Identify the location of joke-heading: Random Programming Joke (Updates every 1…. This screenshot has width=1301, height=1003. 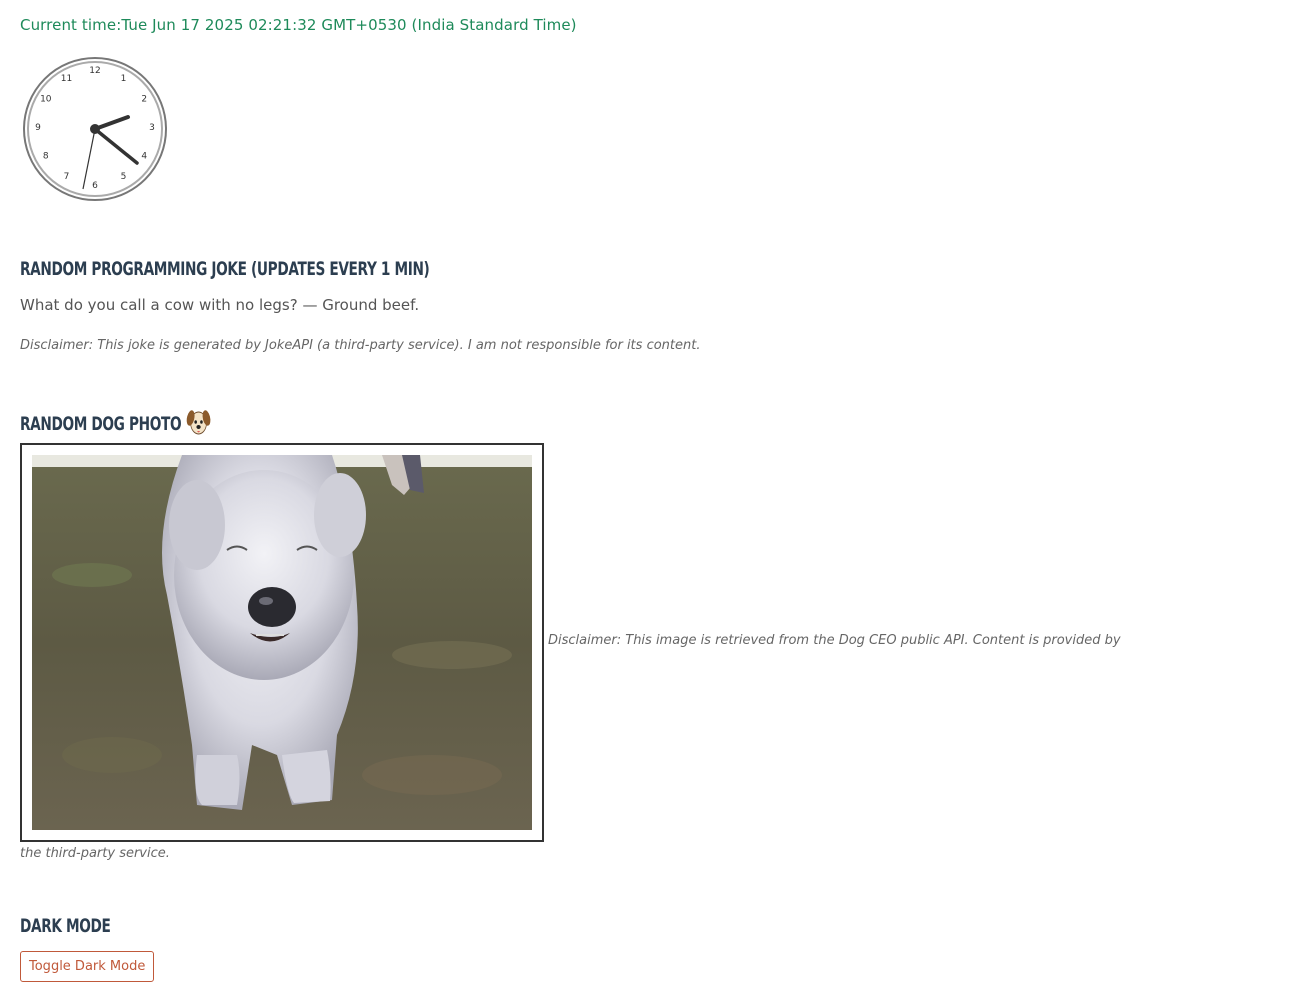
(225, 269).